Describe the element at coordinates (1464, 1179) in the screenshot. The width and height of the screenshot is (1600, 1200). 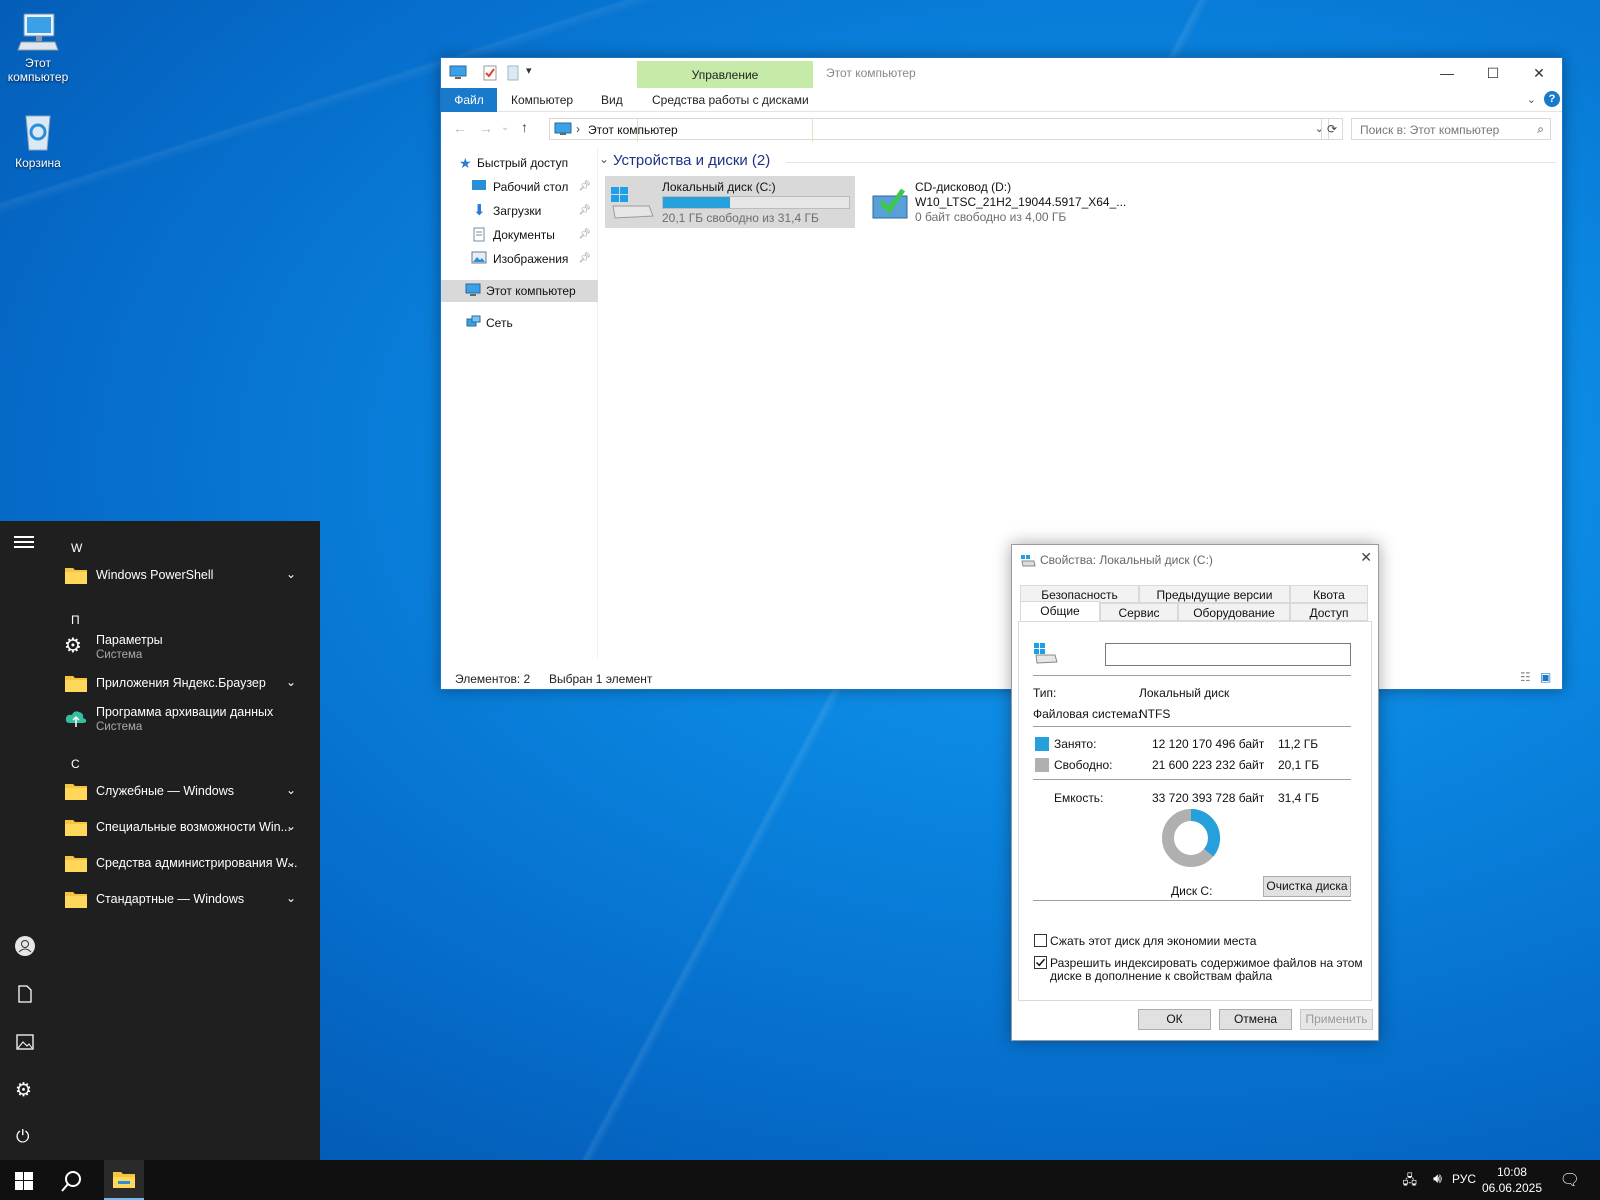
I see `input-language: РУС` at that location.